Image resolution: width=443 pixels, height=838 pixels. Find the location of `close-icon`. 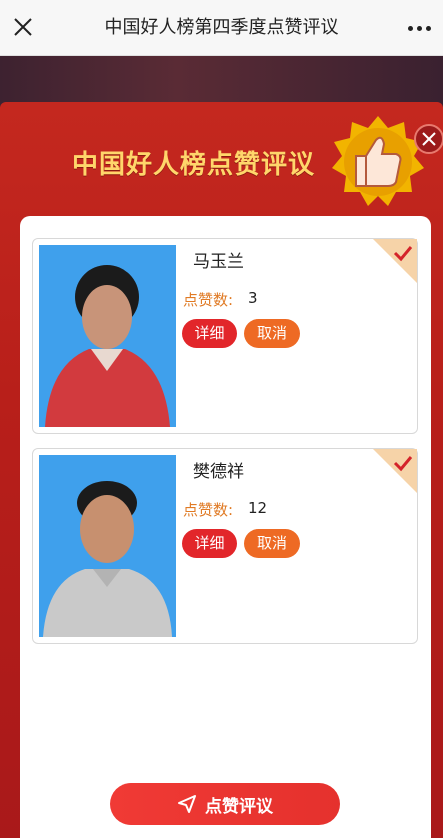

close-icon is located at coordinates (23, 27).